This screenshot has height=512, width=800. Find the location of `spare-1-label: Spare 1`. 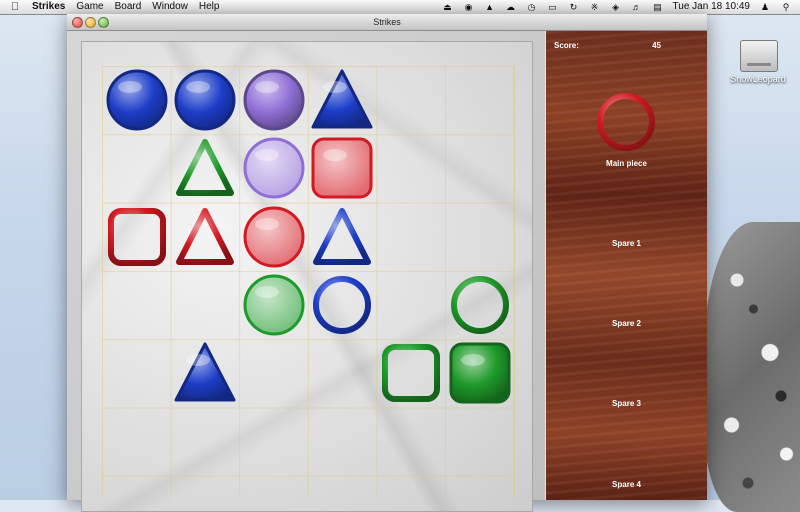

spare-1-label: Spare 1 is located at coordinates (626, 243).